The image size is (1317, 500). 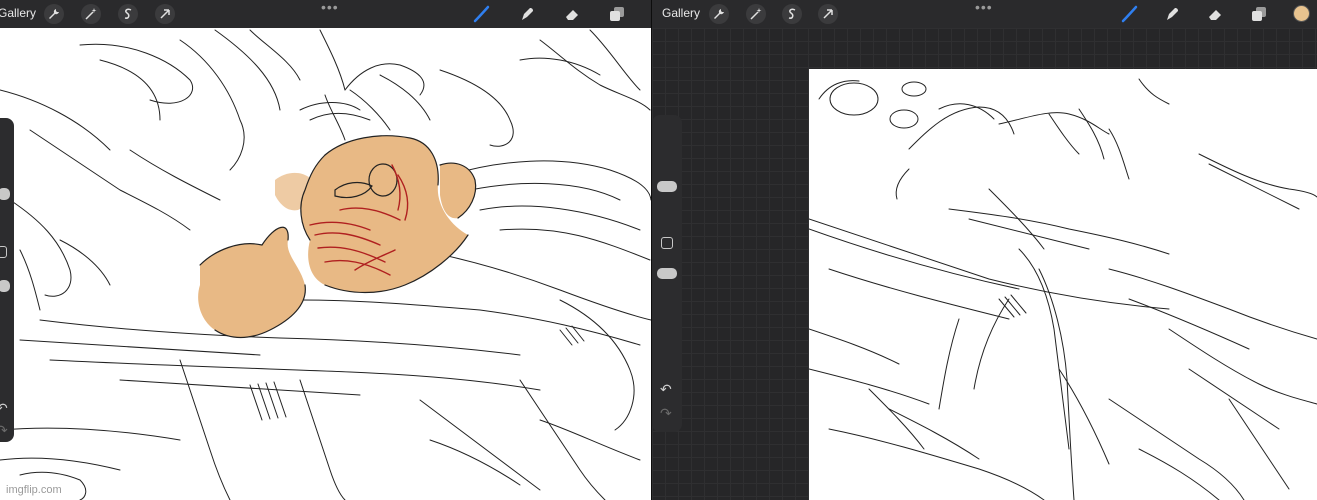 What do you see at coordinates (1301, 13) in the screenshot?
I see `color-picker-swatch` at bounding box center [1301, 13].